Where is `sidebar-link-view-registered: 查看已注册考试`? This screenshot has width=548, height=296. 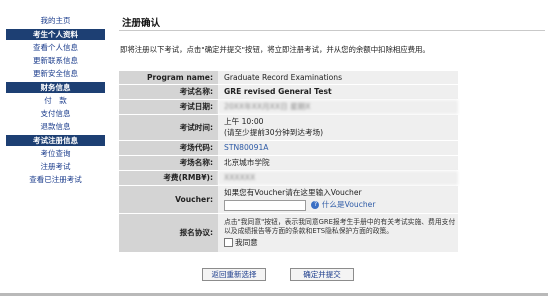
sidebar-link-view-registered: 查看已注册考试 is located at coordinates (55, 179).